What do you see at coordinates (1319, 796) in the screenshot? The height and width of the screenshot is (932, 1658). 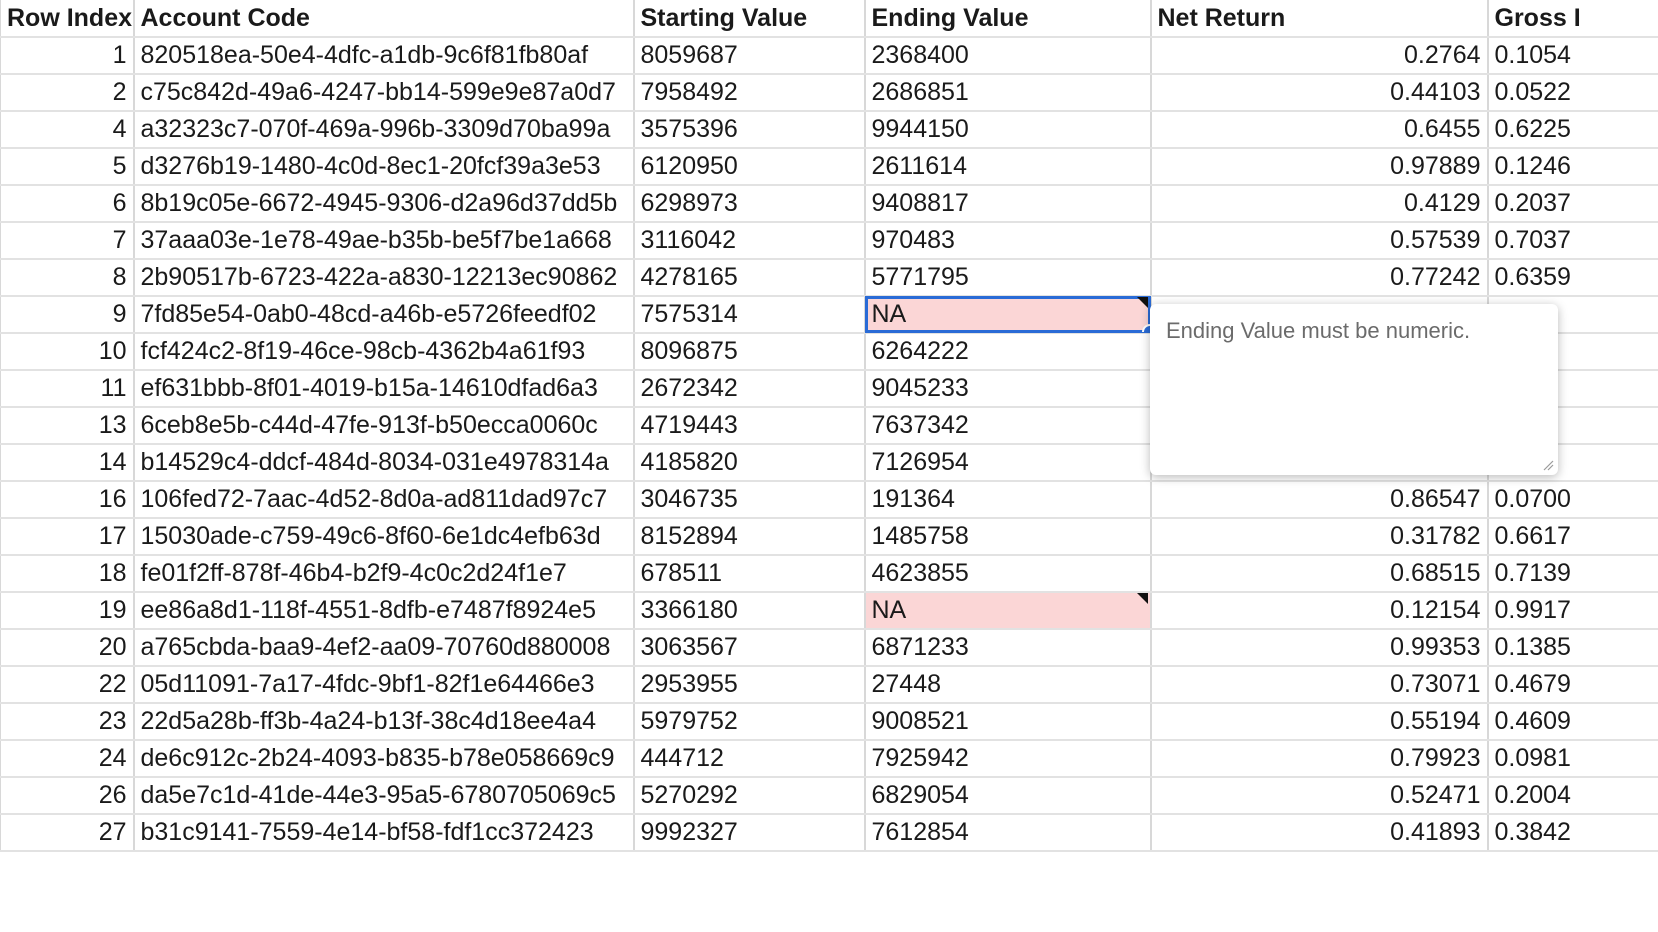 I see `net-return-cell: 0.52471` at bounding box center [1319, 796].